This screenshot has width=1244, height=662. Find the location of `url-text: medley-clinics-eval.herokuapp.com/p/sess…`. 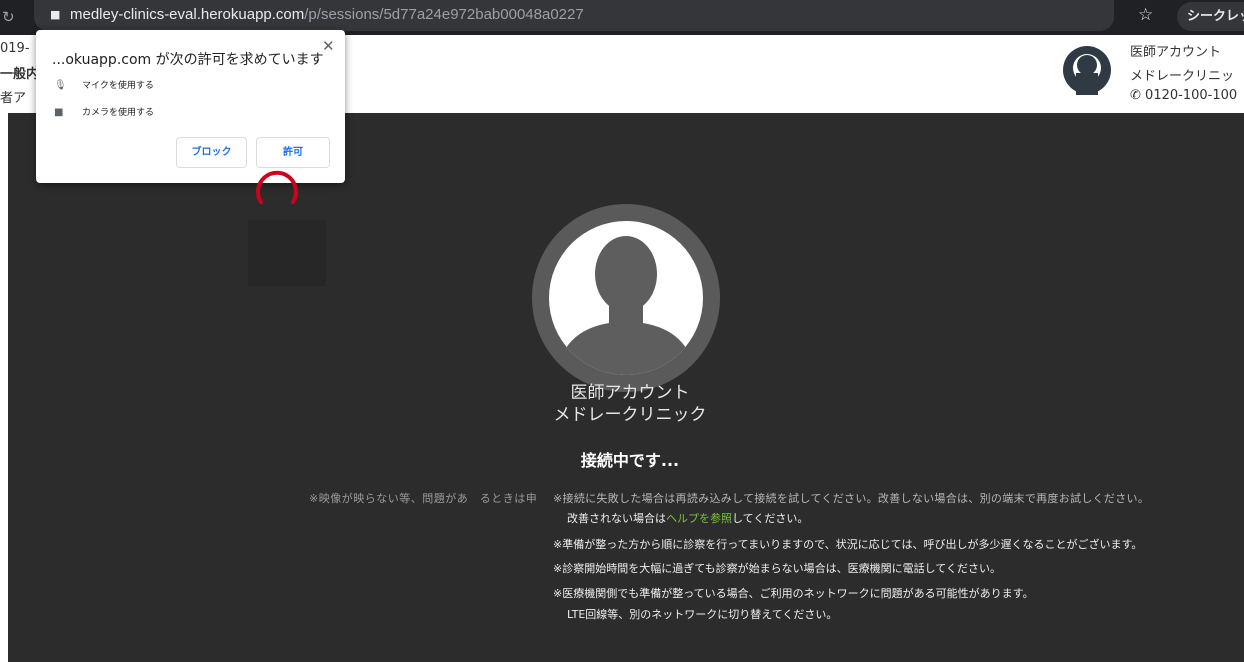

url-text: medley-clinics-eval.herokuapp.com/p/sess… is located at coordinates (327, 14).